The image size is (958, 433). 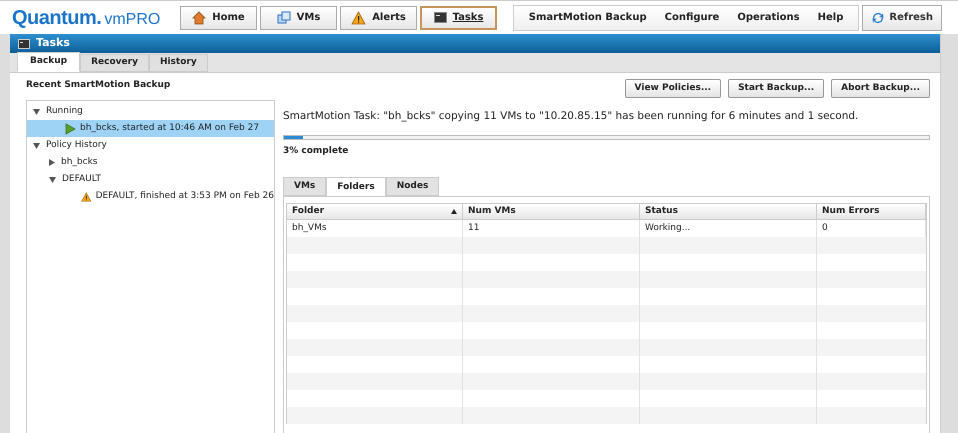 I want to click on tab: Recovery, so click(x=114, y=63).